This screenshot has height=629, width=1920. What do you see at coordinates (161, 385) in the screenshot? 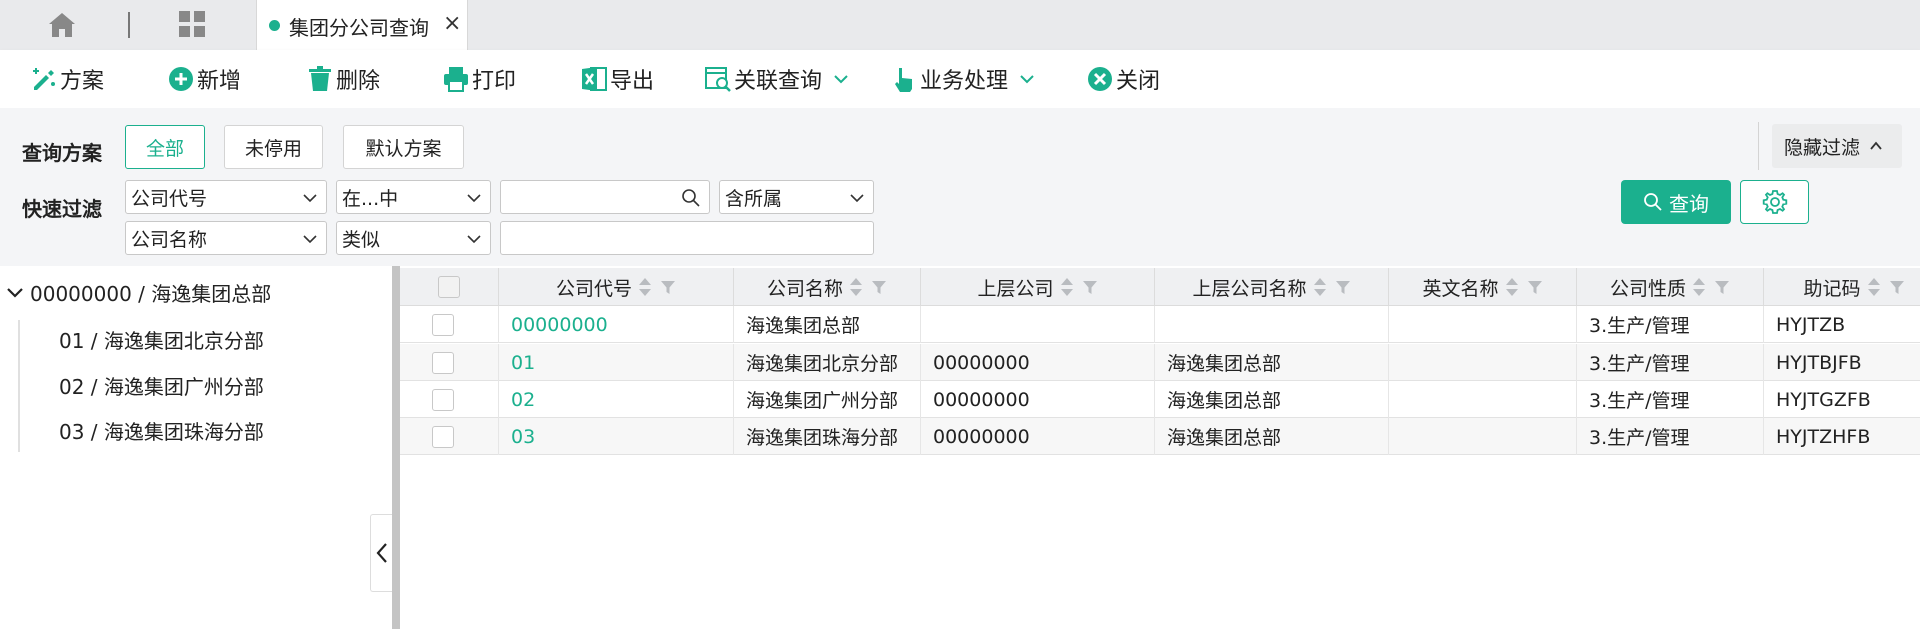
I see `tree-node-02: 02 / 海逸集团广州分部` at bounding box center [161, 385].